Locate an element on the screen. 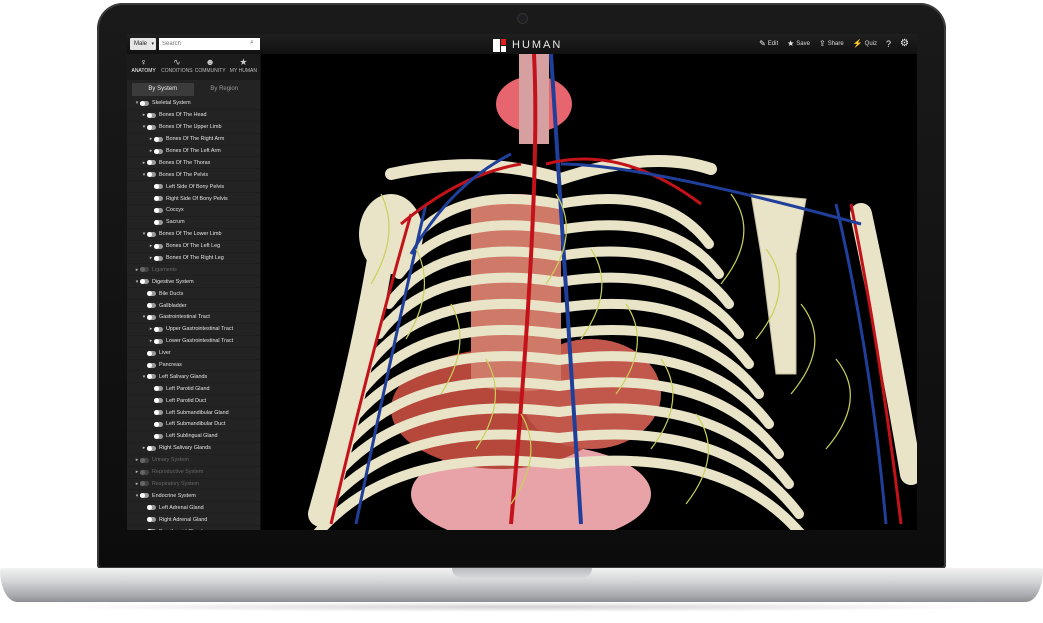  tree-item: Left Parotid Duct is located at coordinates (193, 401).